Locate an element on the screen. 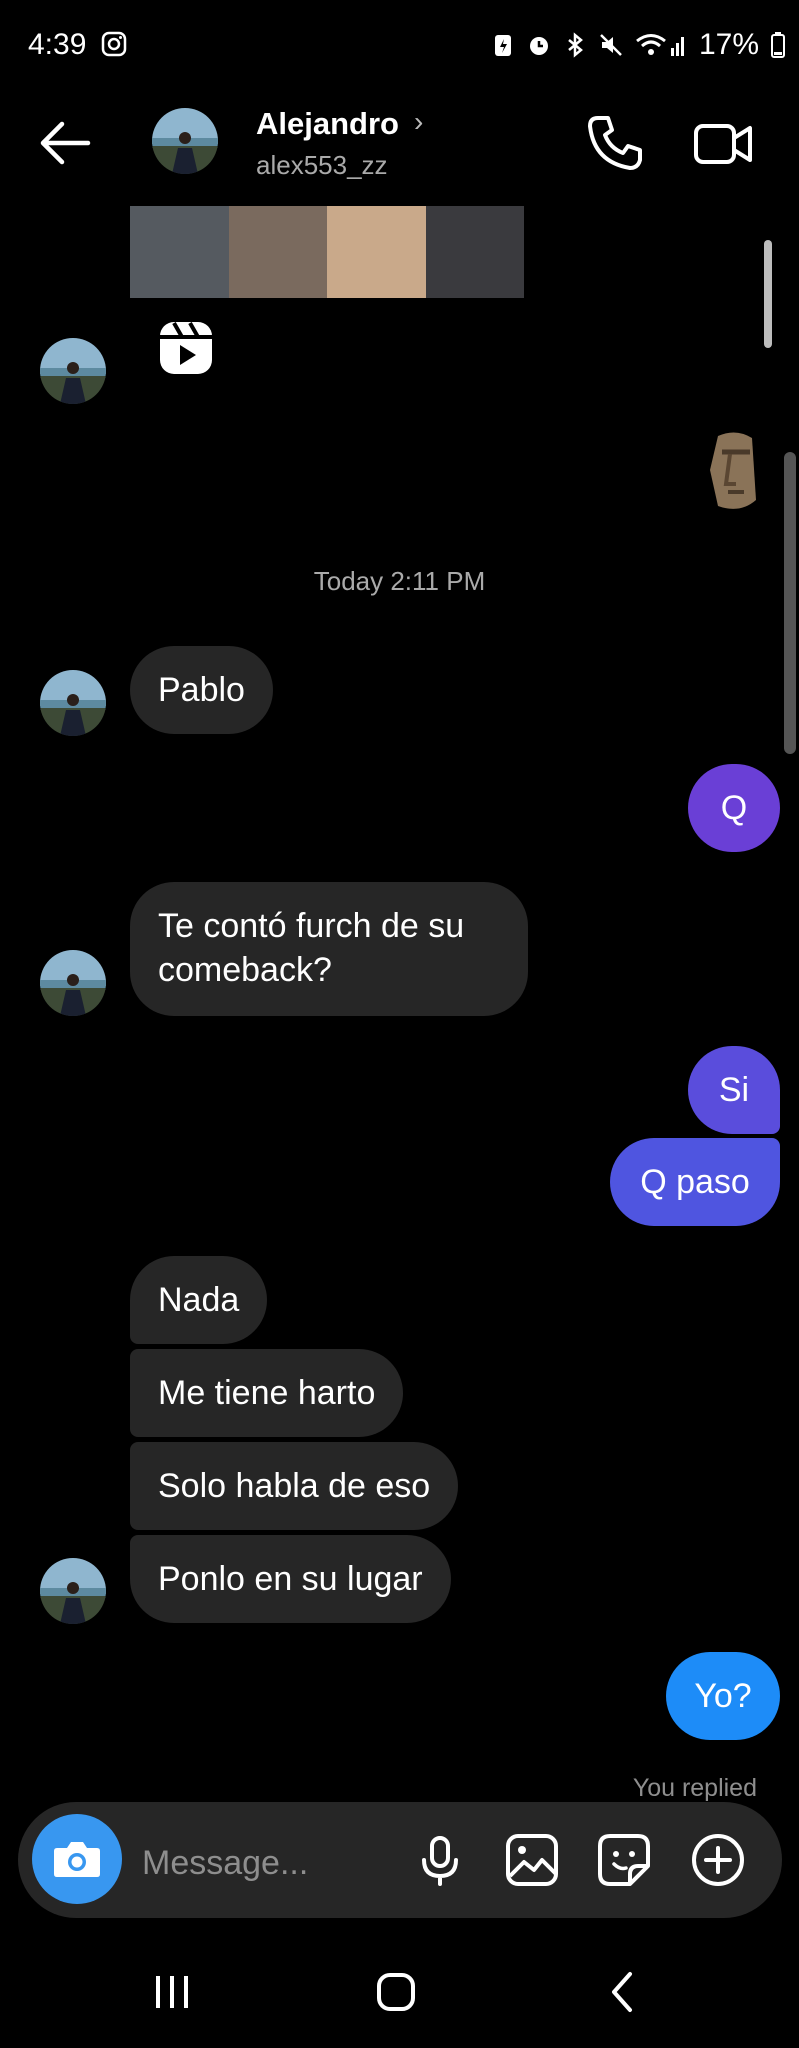  camera-icon is located at coordinates (77, 1859).